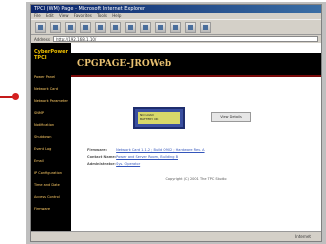 The height and width of the screenshot is (244, 326). I want to click on sidebar-item-power-panel: Power Panel, so click(51, 77).